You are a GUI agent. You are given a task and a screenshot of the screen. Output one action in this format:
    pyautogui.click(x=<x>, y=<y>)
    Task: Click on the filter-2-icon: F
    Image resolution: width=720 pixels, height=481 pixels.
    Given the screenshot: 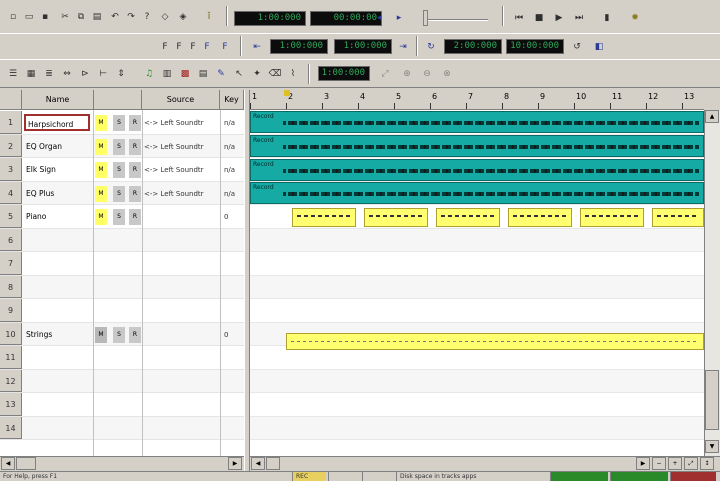 What is the action you would take?
    pyautogui.click(x=179, y=47)
    